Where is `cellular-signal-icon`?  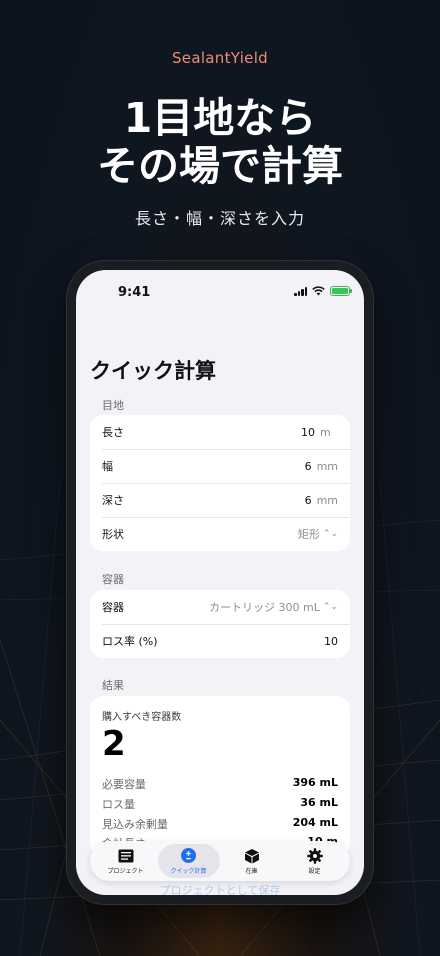 cellular-signal-icon is located at coordinates (300, 291).